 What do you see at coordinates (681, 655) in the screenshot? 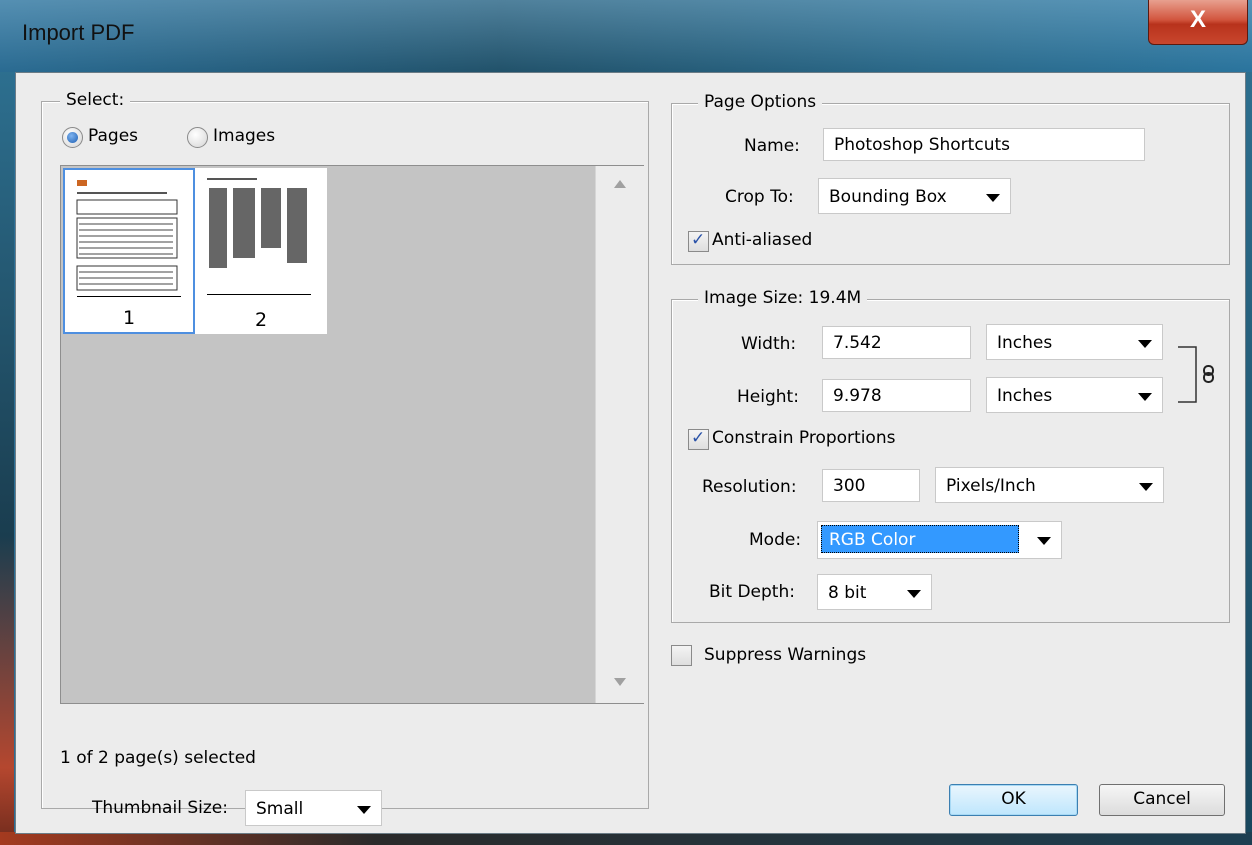
I see `suppress-warnings-checkbox` at bounding box center [681, 655].